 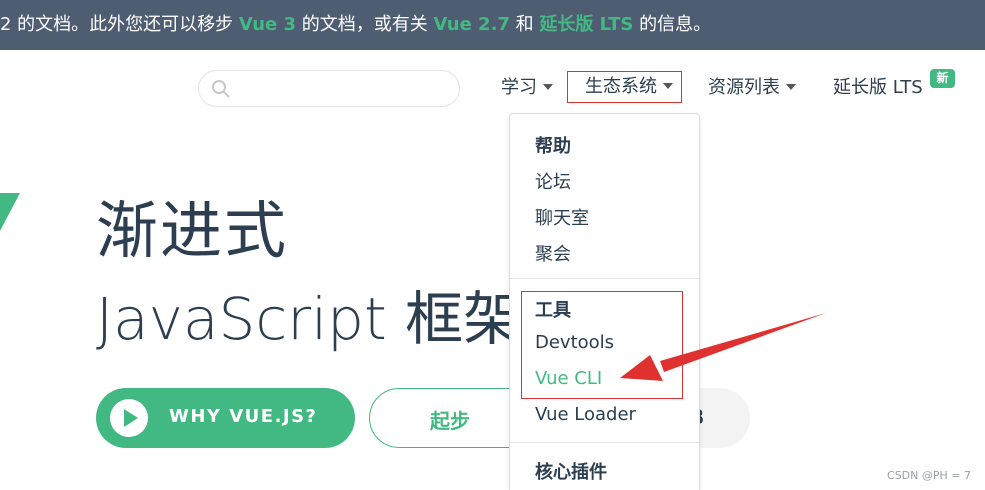 I want to click on nav-resources: 资源列表, so click(x=752, y=88).